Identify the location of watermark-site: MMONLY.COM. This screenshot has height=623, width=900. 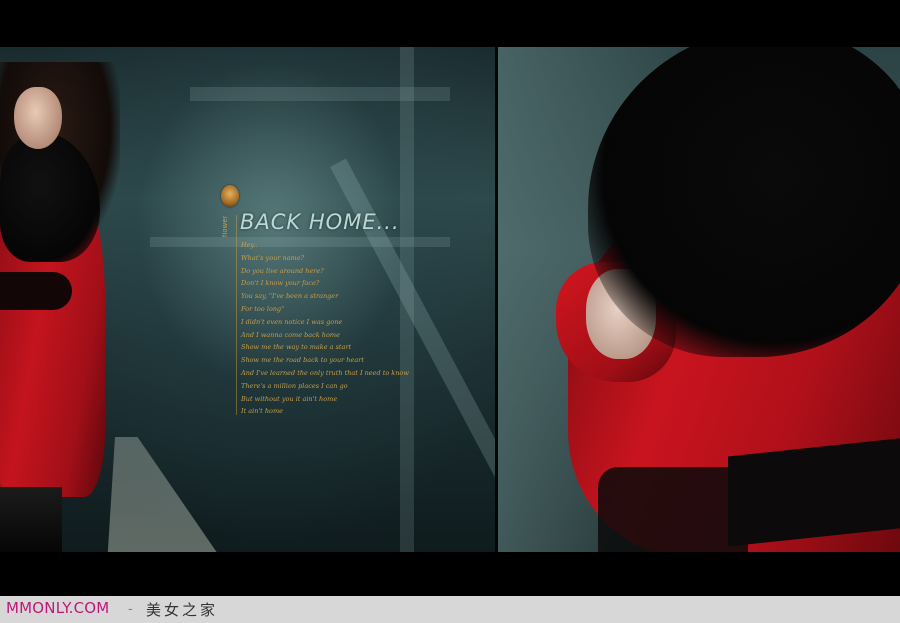
(57, 608).